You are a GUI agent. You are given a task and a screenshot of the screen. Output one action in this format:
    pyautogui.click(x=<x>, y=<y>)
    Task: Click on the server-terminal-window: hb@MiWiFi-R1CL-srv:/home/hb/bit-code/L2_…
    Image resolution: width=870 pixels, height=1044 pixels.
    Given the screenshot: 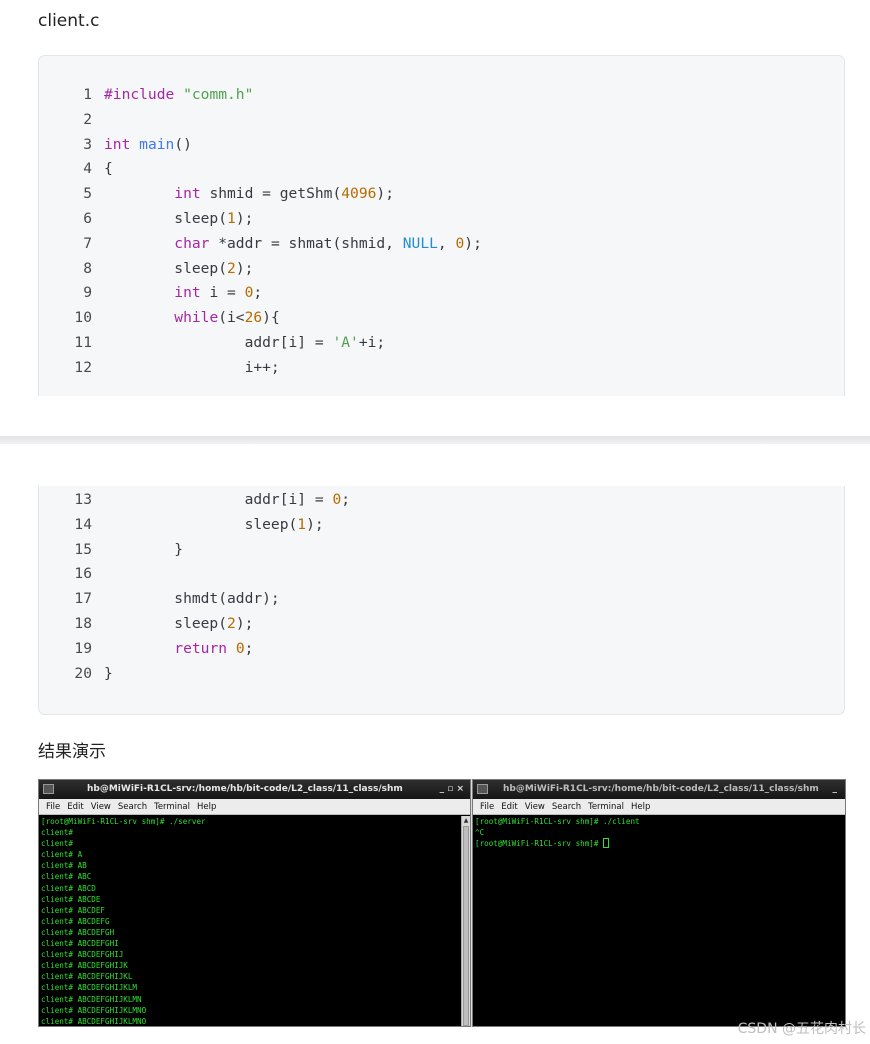 What is the action you would take?
    pyautogui.click(x=254, y=903)
    